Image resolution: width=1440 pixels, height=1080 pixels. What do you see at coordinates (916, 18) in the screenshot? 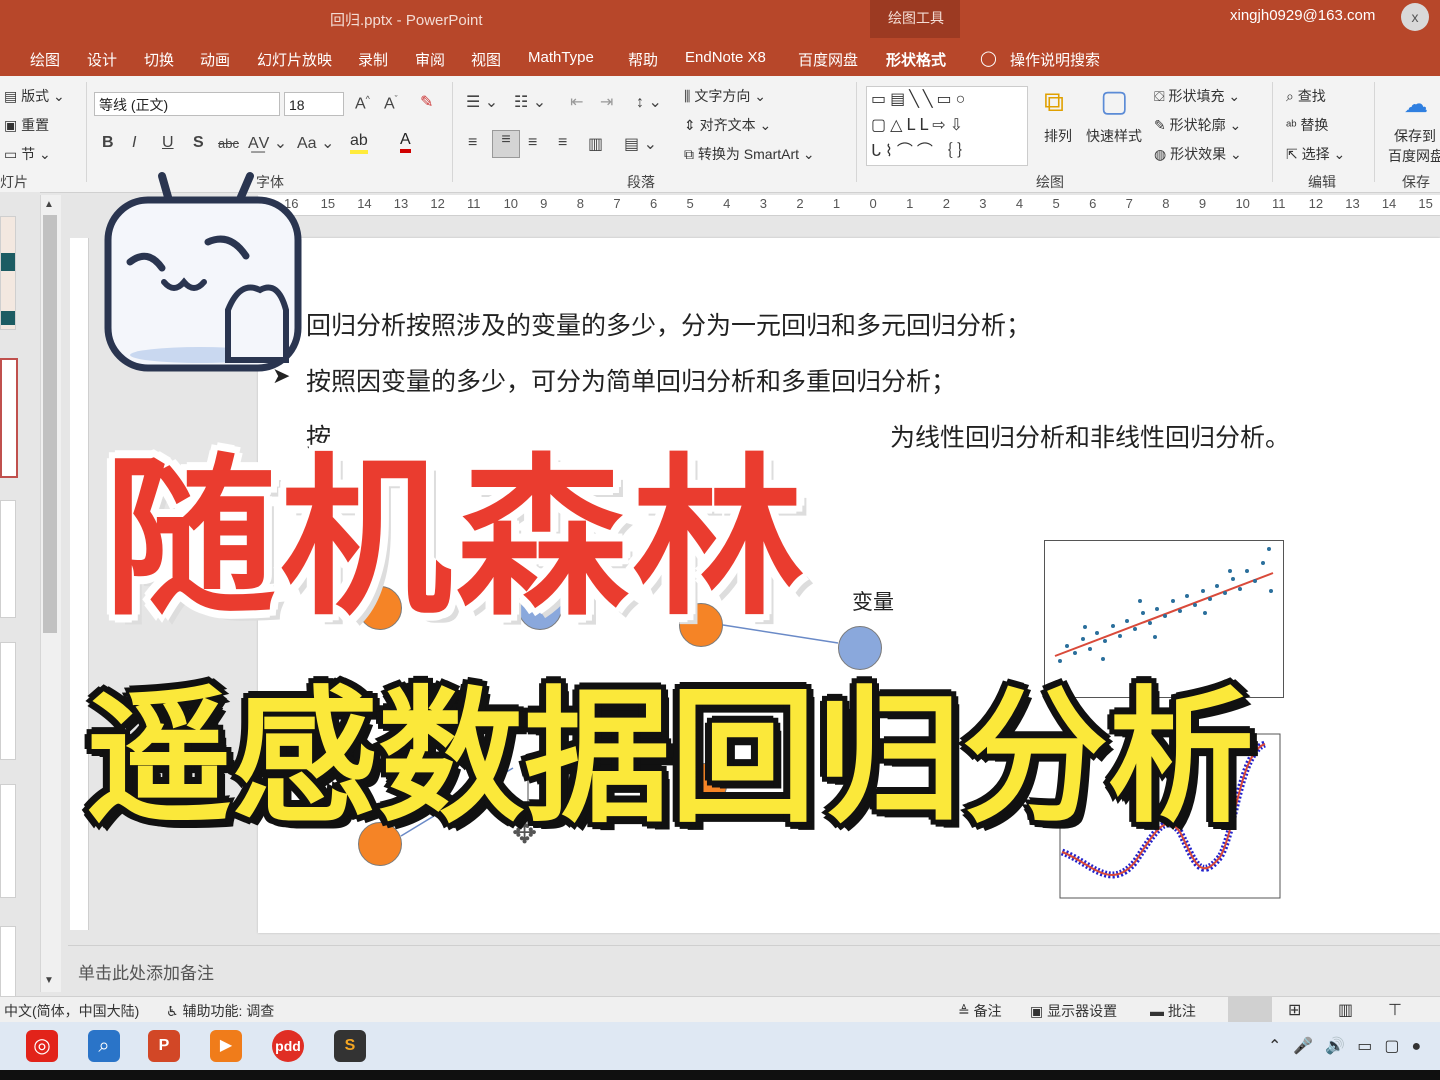
I see `drawing-tools-label: 绘图工具` at bounding box center [916, 18].